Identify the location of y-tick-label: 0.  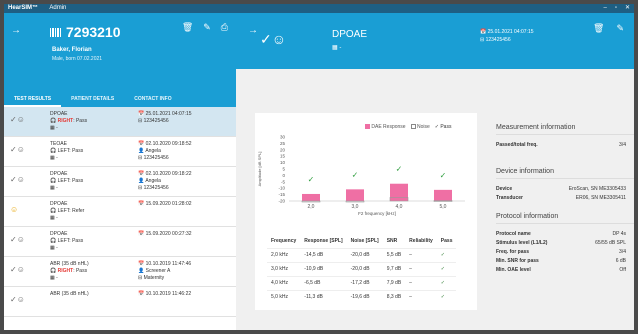
(283, 175).